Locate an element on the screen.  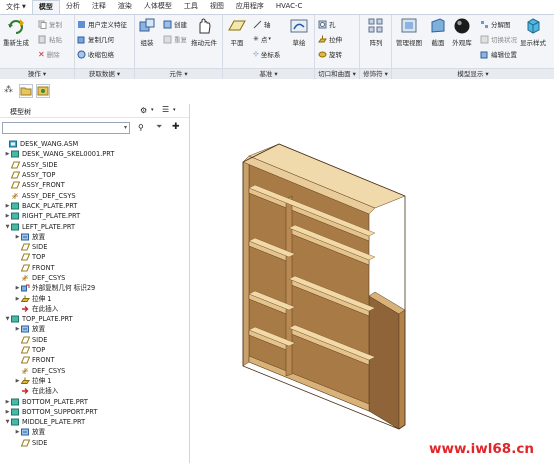
file-menu: 文件 ▼ is located at coordinates (16, 7).